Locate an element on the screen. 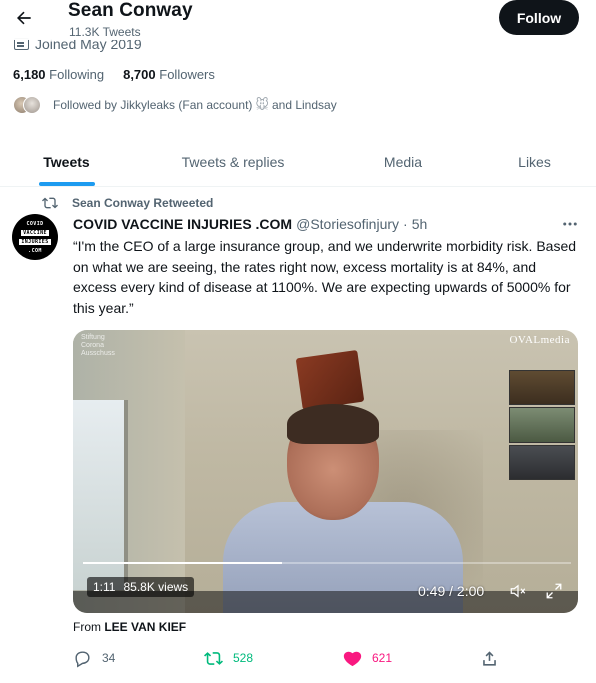 The width and height of the screenshot is (596, 683). reply-button: 34 is located at coordinates (94, 658).